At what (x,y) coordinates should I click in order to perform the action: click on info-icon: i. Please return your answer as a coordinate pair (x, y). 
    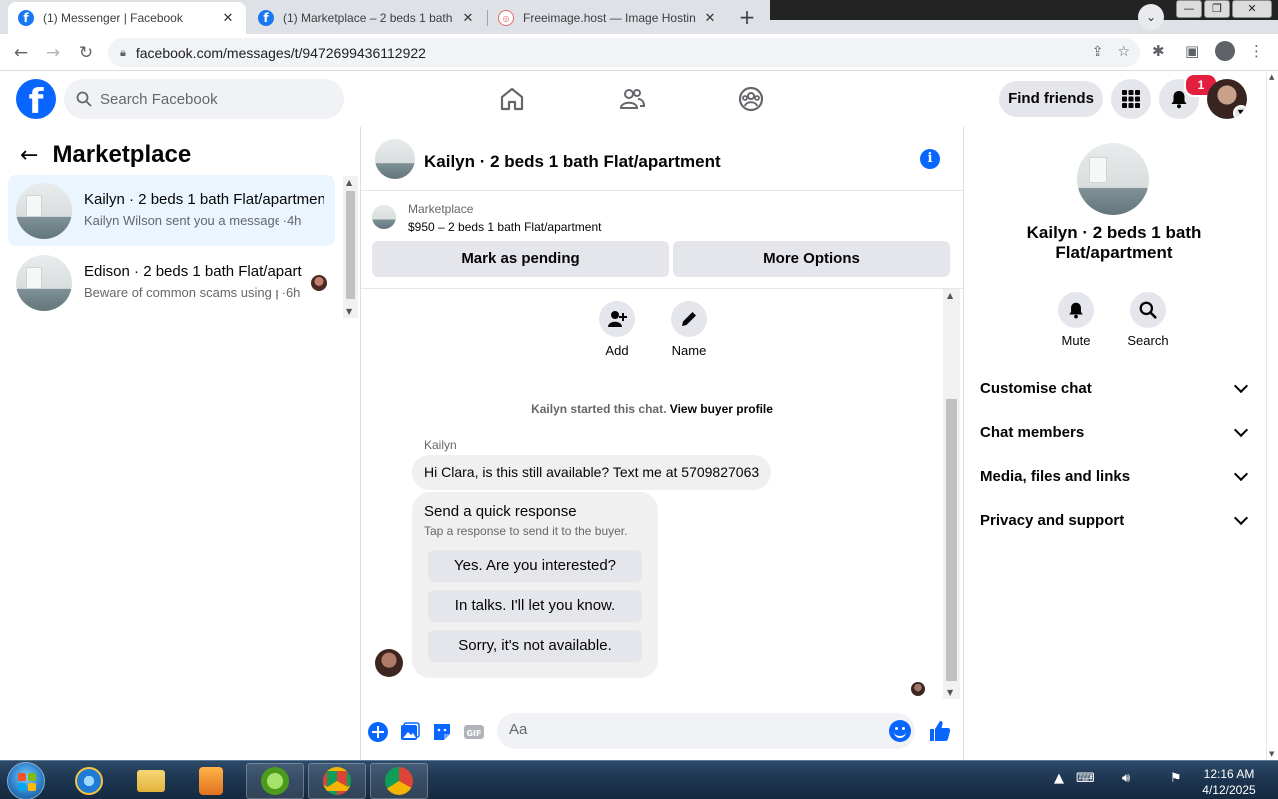
    Looking at the image, I should click on (930, 159).